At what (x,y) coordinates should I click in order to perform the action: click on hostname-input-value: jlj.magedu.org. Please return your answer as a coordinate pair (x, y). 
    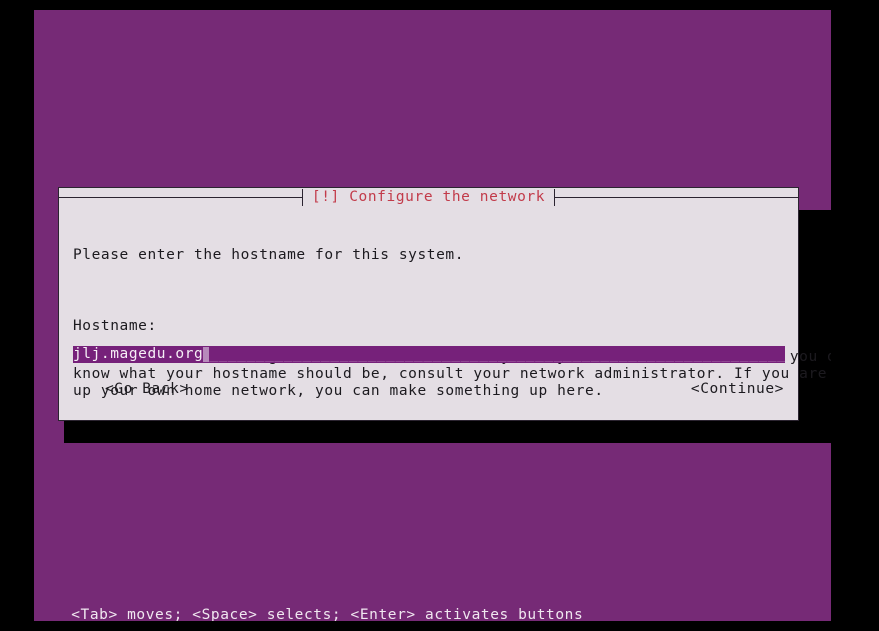
    Looking at the image, I should click on (138, 354).